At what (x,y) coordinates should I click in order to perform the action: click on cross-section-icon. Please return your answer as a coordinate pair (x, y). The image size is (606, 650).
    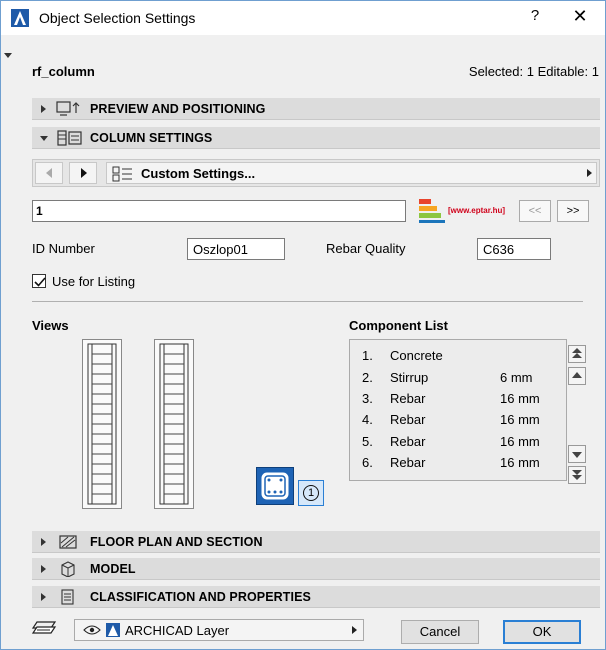
    Looking at the image, I should click on (275, 486).